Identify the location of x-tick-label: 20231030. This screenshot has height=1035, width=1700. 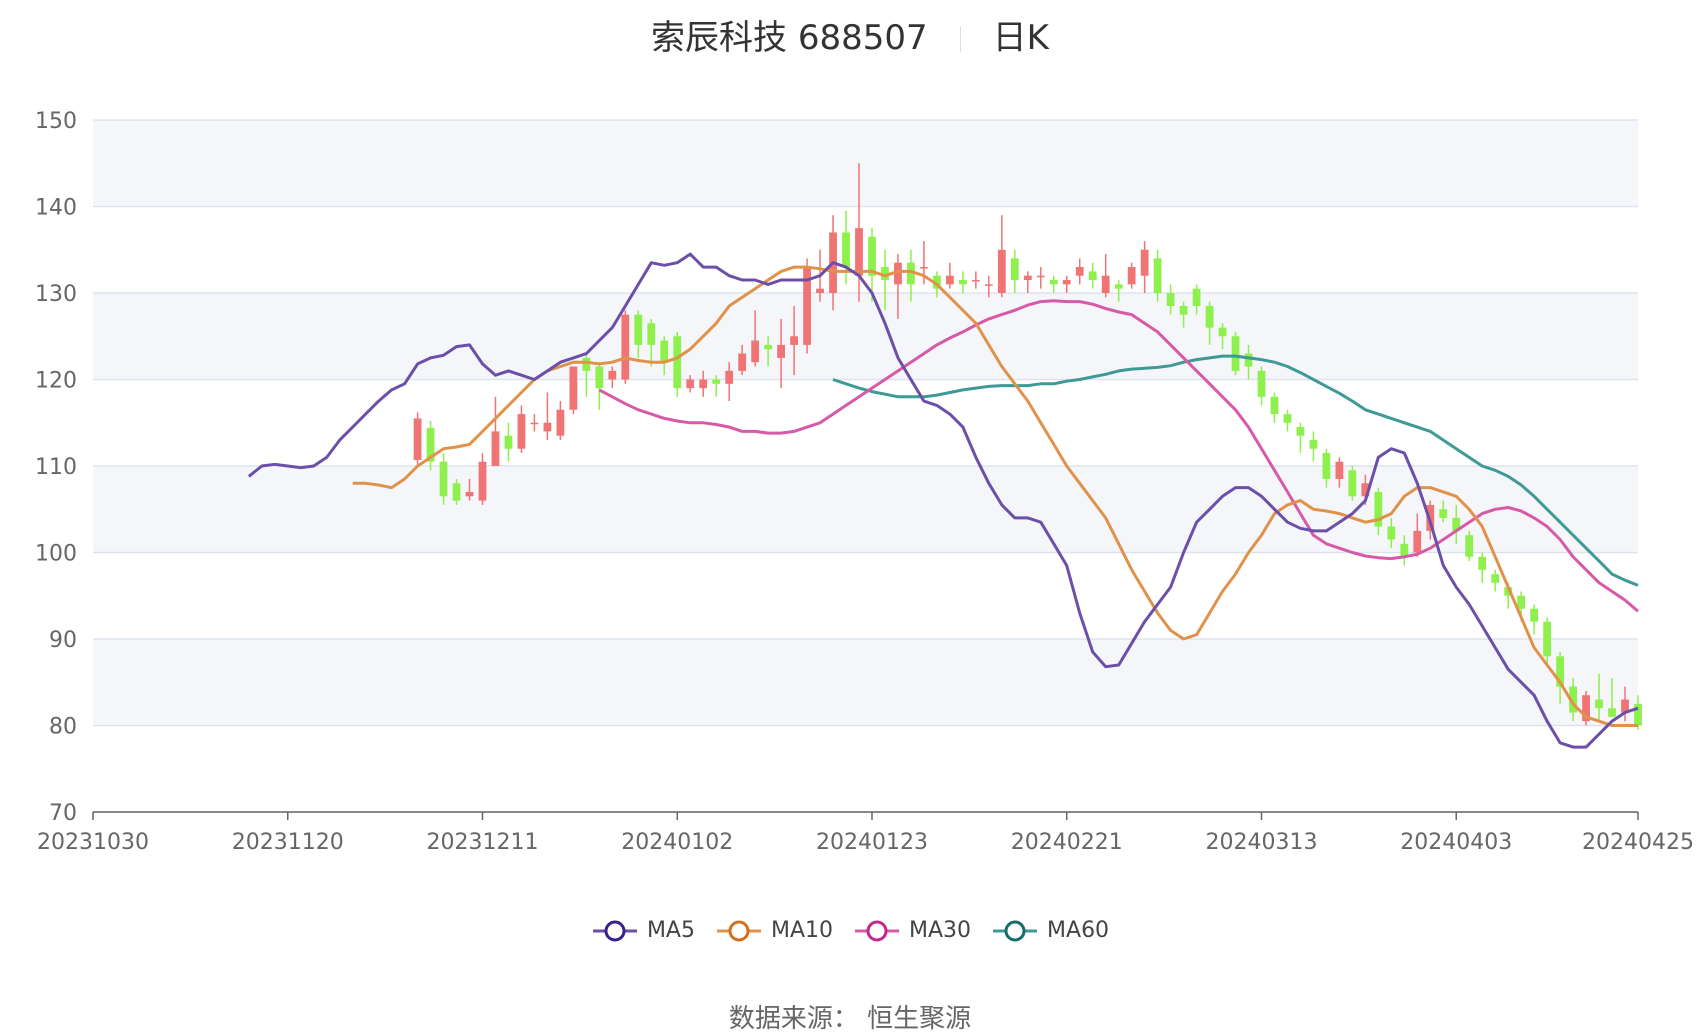
(93, 842).